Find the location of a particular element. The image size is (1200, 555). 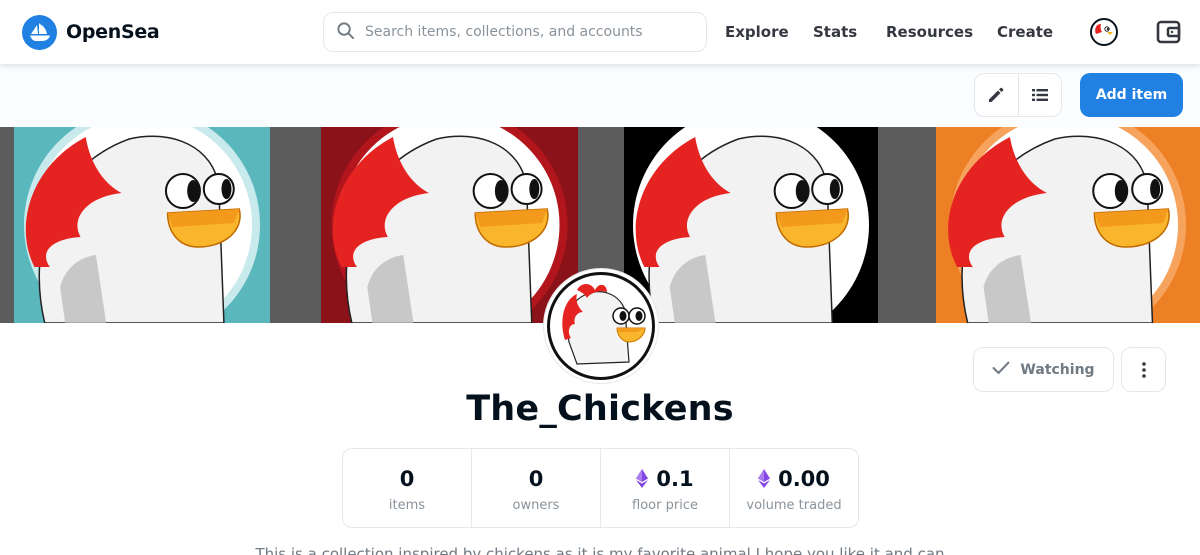

collection-toolbar: Add item is located at coordinates (600, 95).